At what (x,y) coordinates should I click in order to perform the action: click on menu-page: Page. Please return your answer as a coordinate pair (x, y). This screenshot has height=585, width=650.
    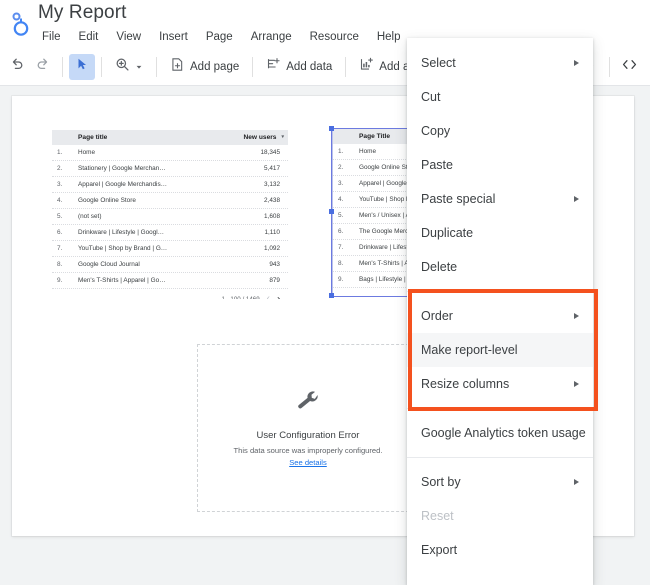
    Looking at the image, I should click on (219, 37).